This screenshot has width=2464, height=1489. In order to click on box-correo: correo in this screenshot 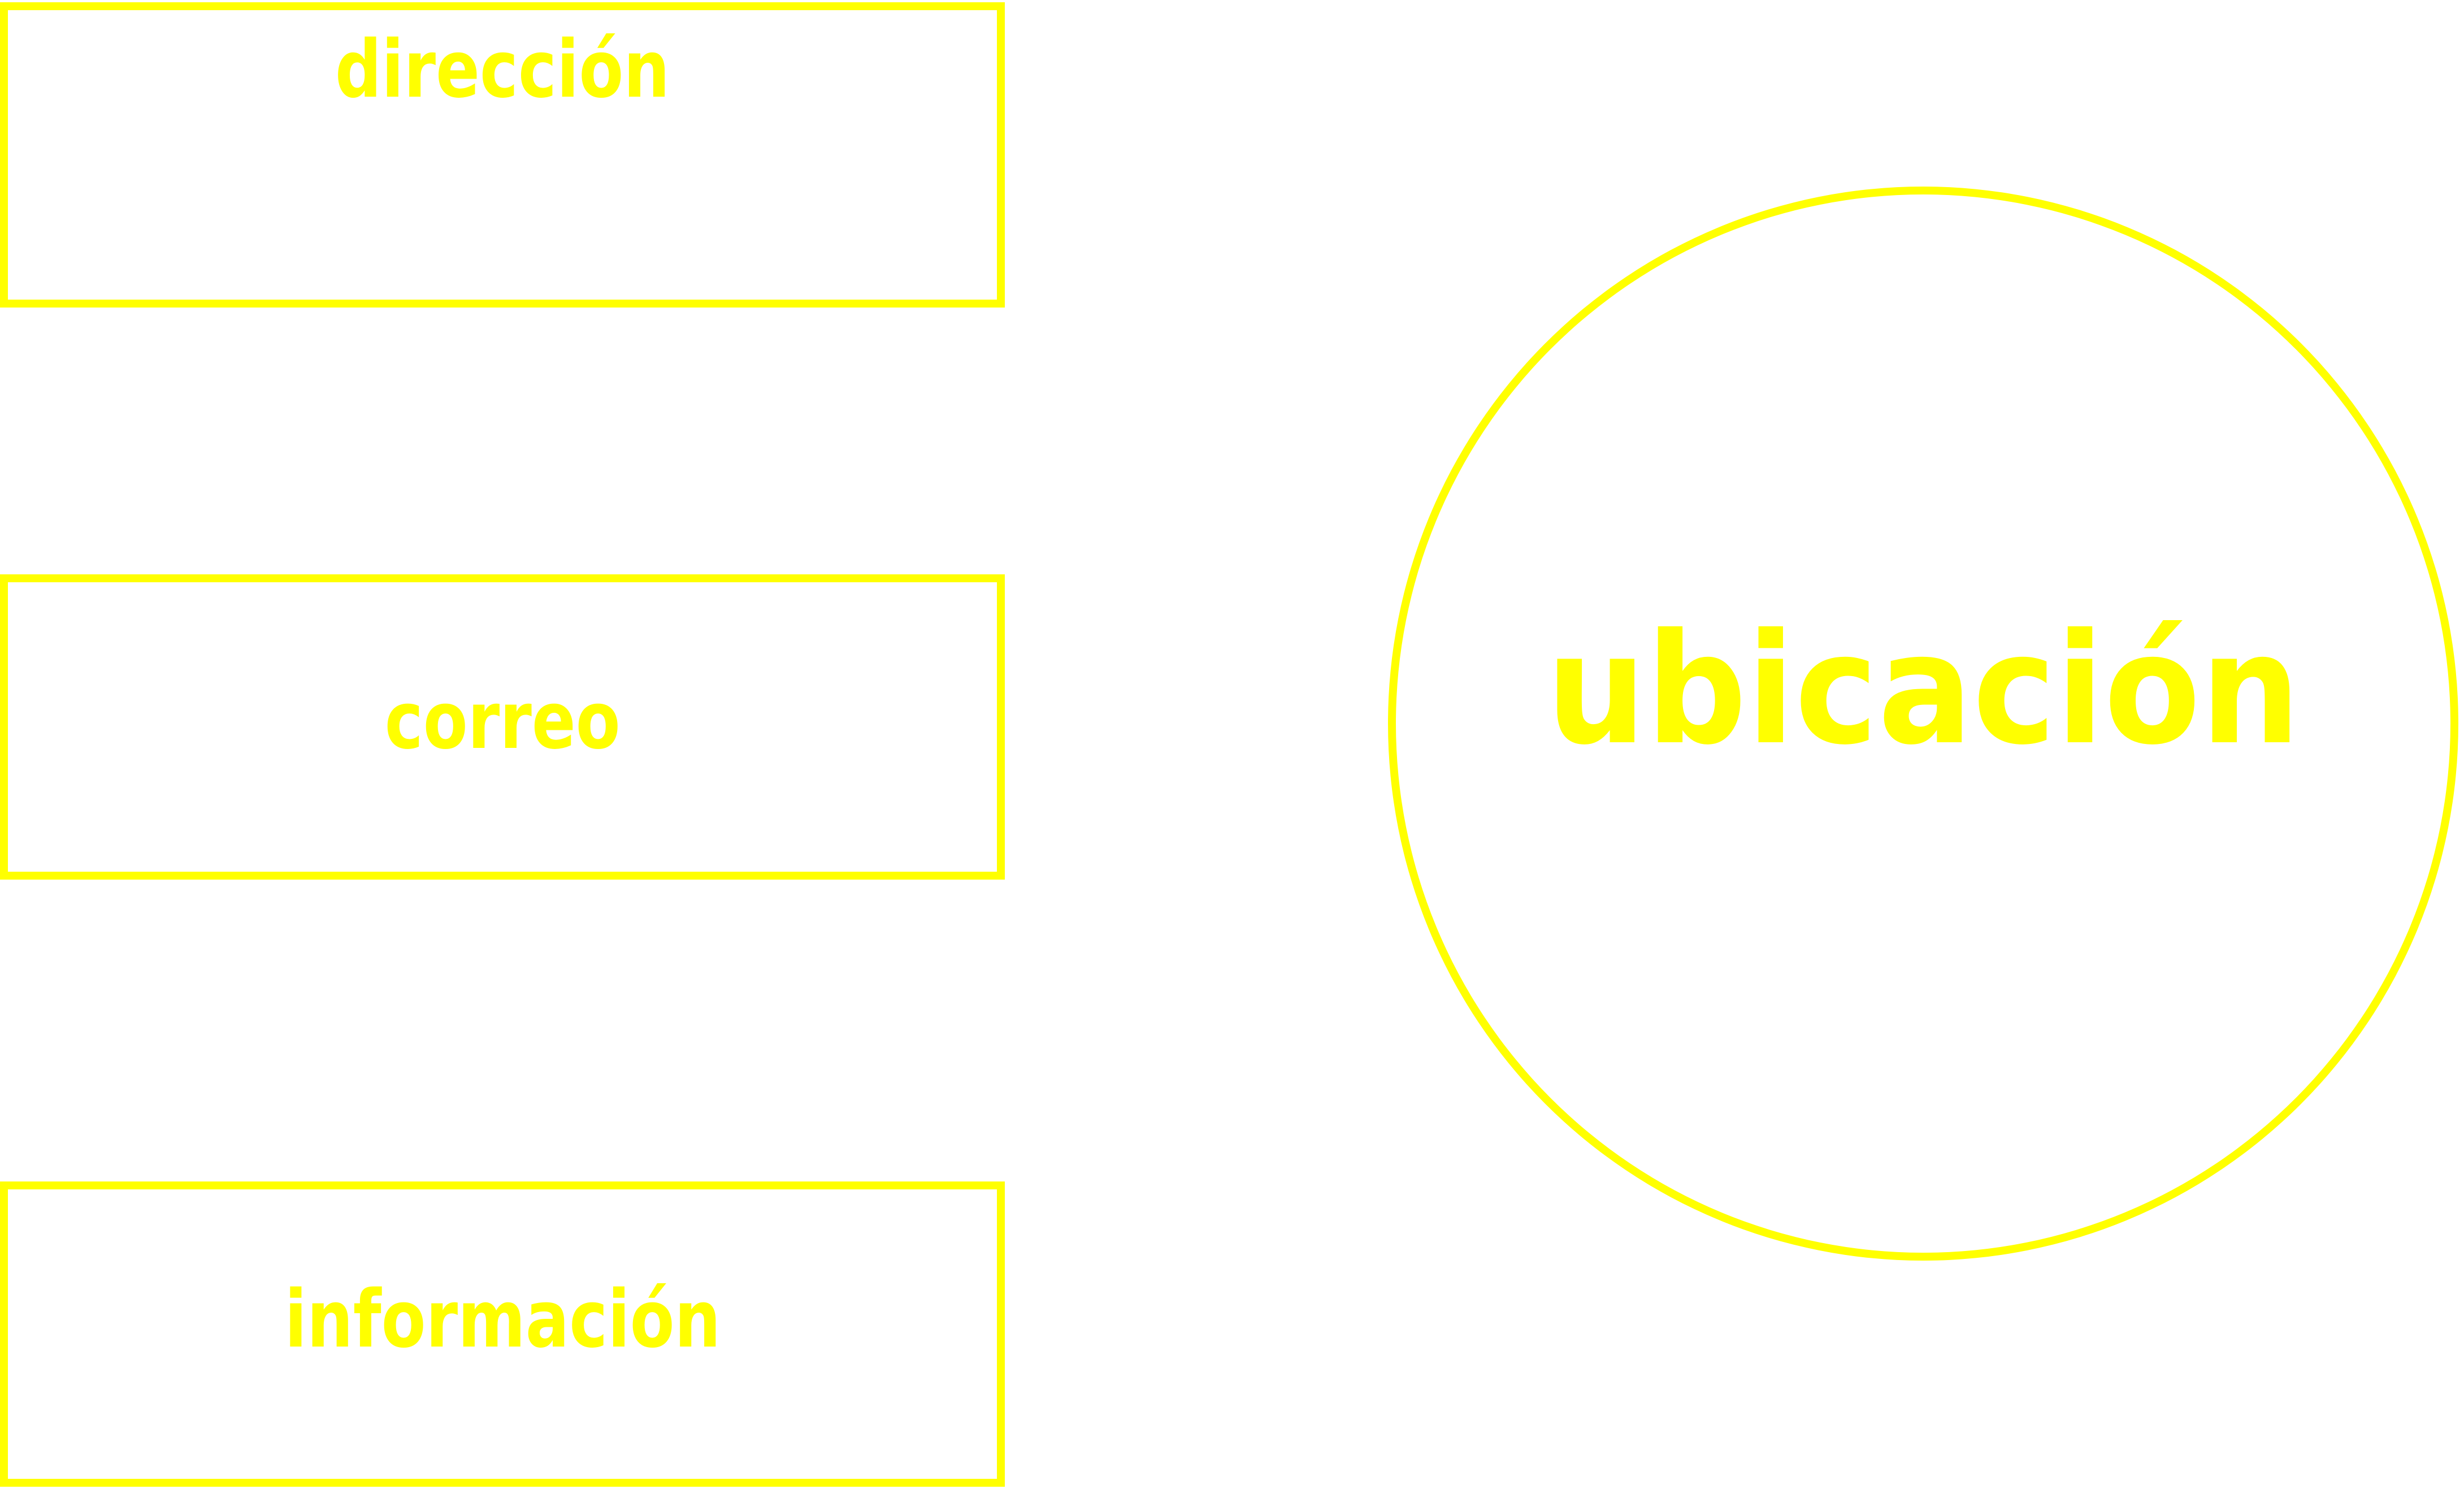, I will do `click(502, 727)`.